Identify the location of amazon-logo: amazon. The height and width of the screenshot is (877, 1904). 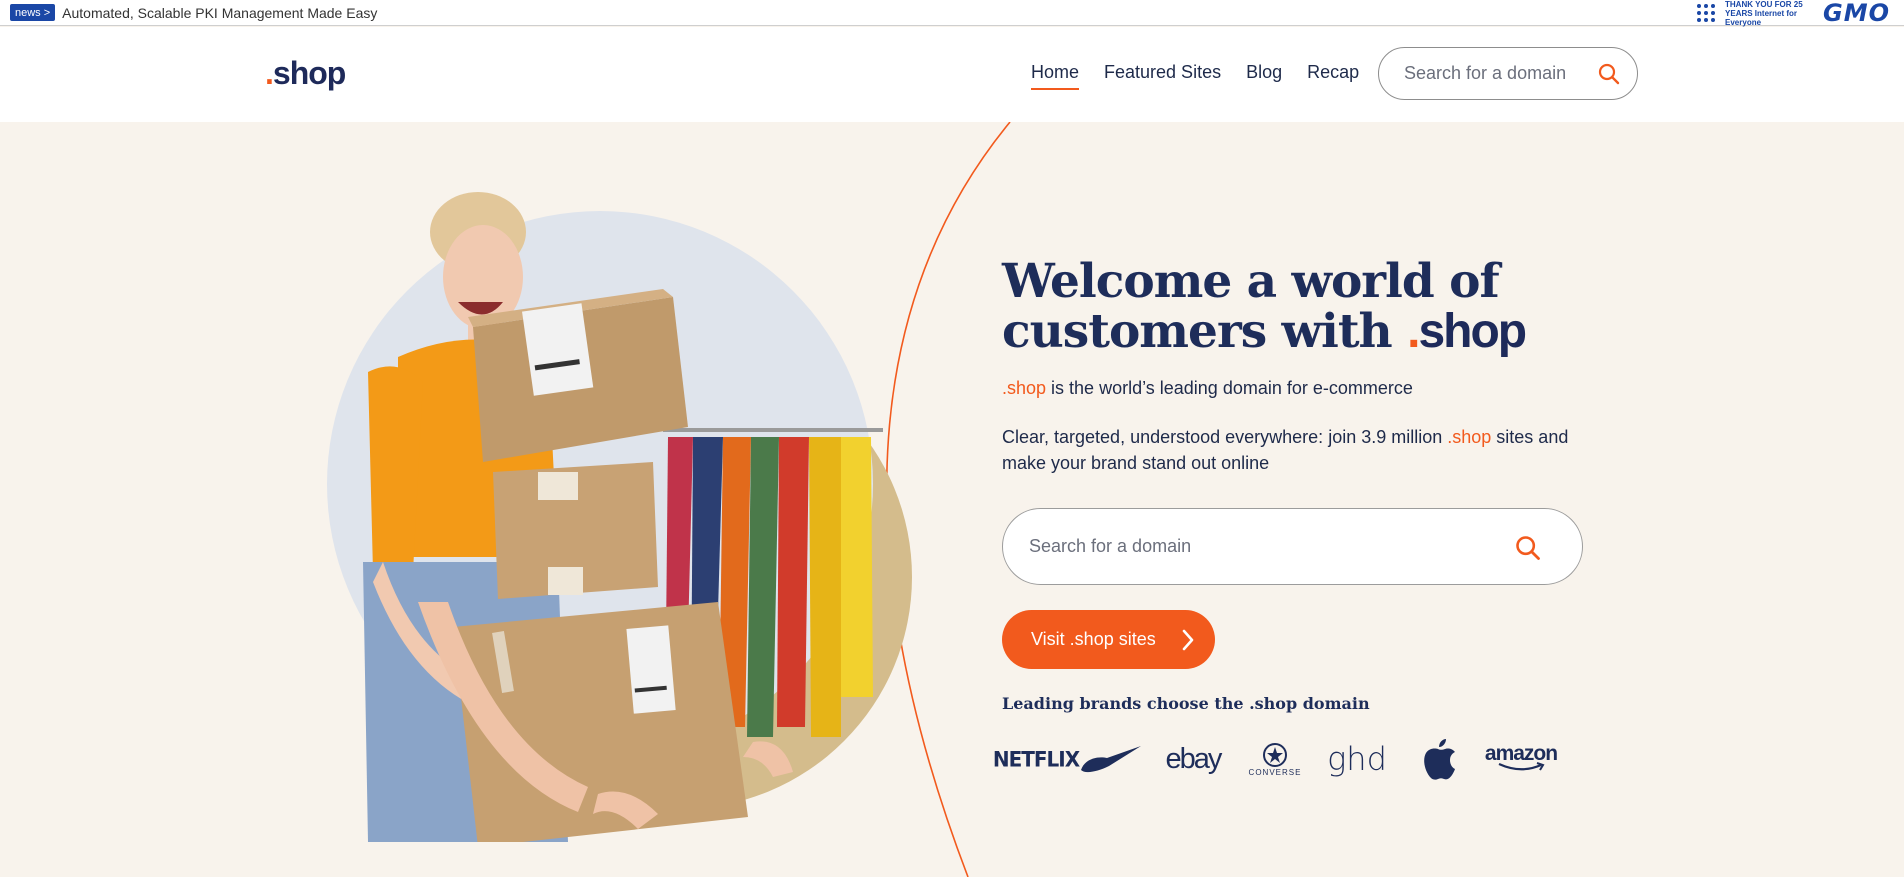
(1521, 757).